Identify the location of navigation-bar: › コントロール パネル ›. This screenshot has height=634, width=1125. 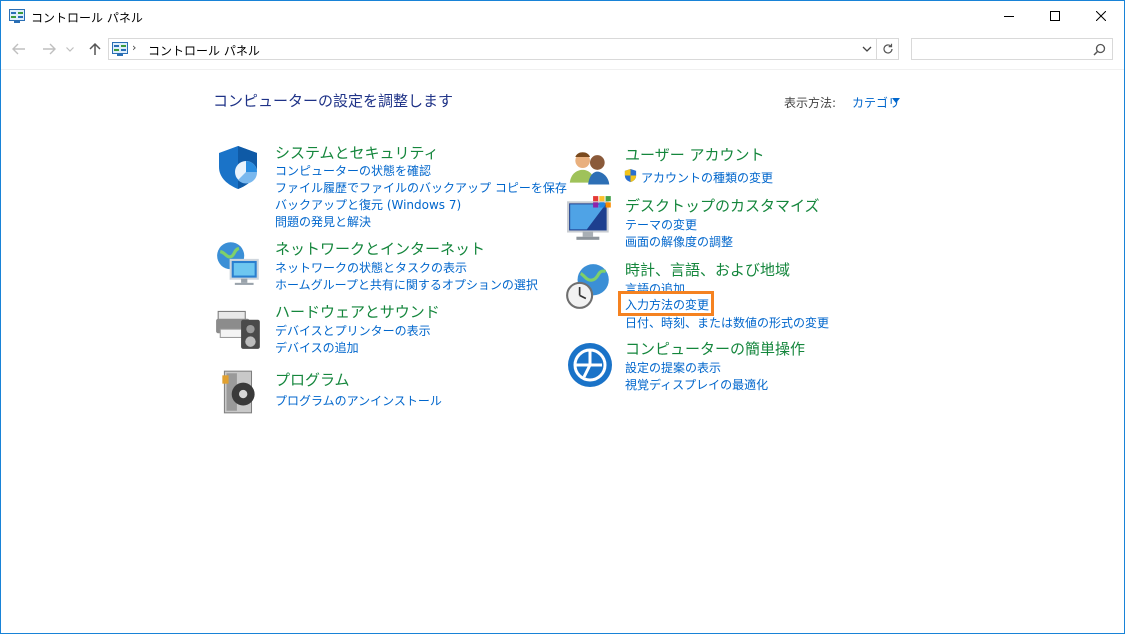
(562, 50).